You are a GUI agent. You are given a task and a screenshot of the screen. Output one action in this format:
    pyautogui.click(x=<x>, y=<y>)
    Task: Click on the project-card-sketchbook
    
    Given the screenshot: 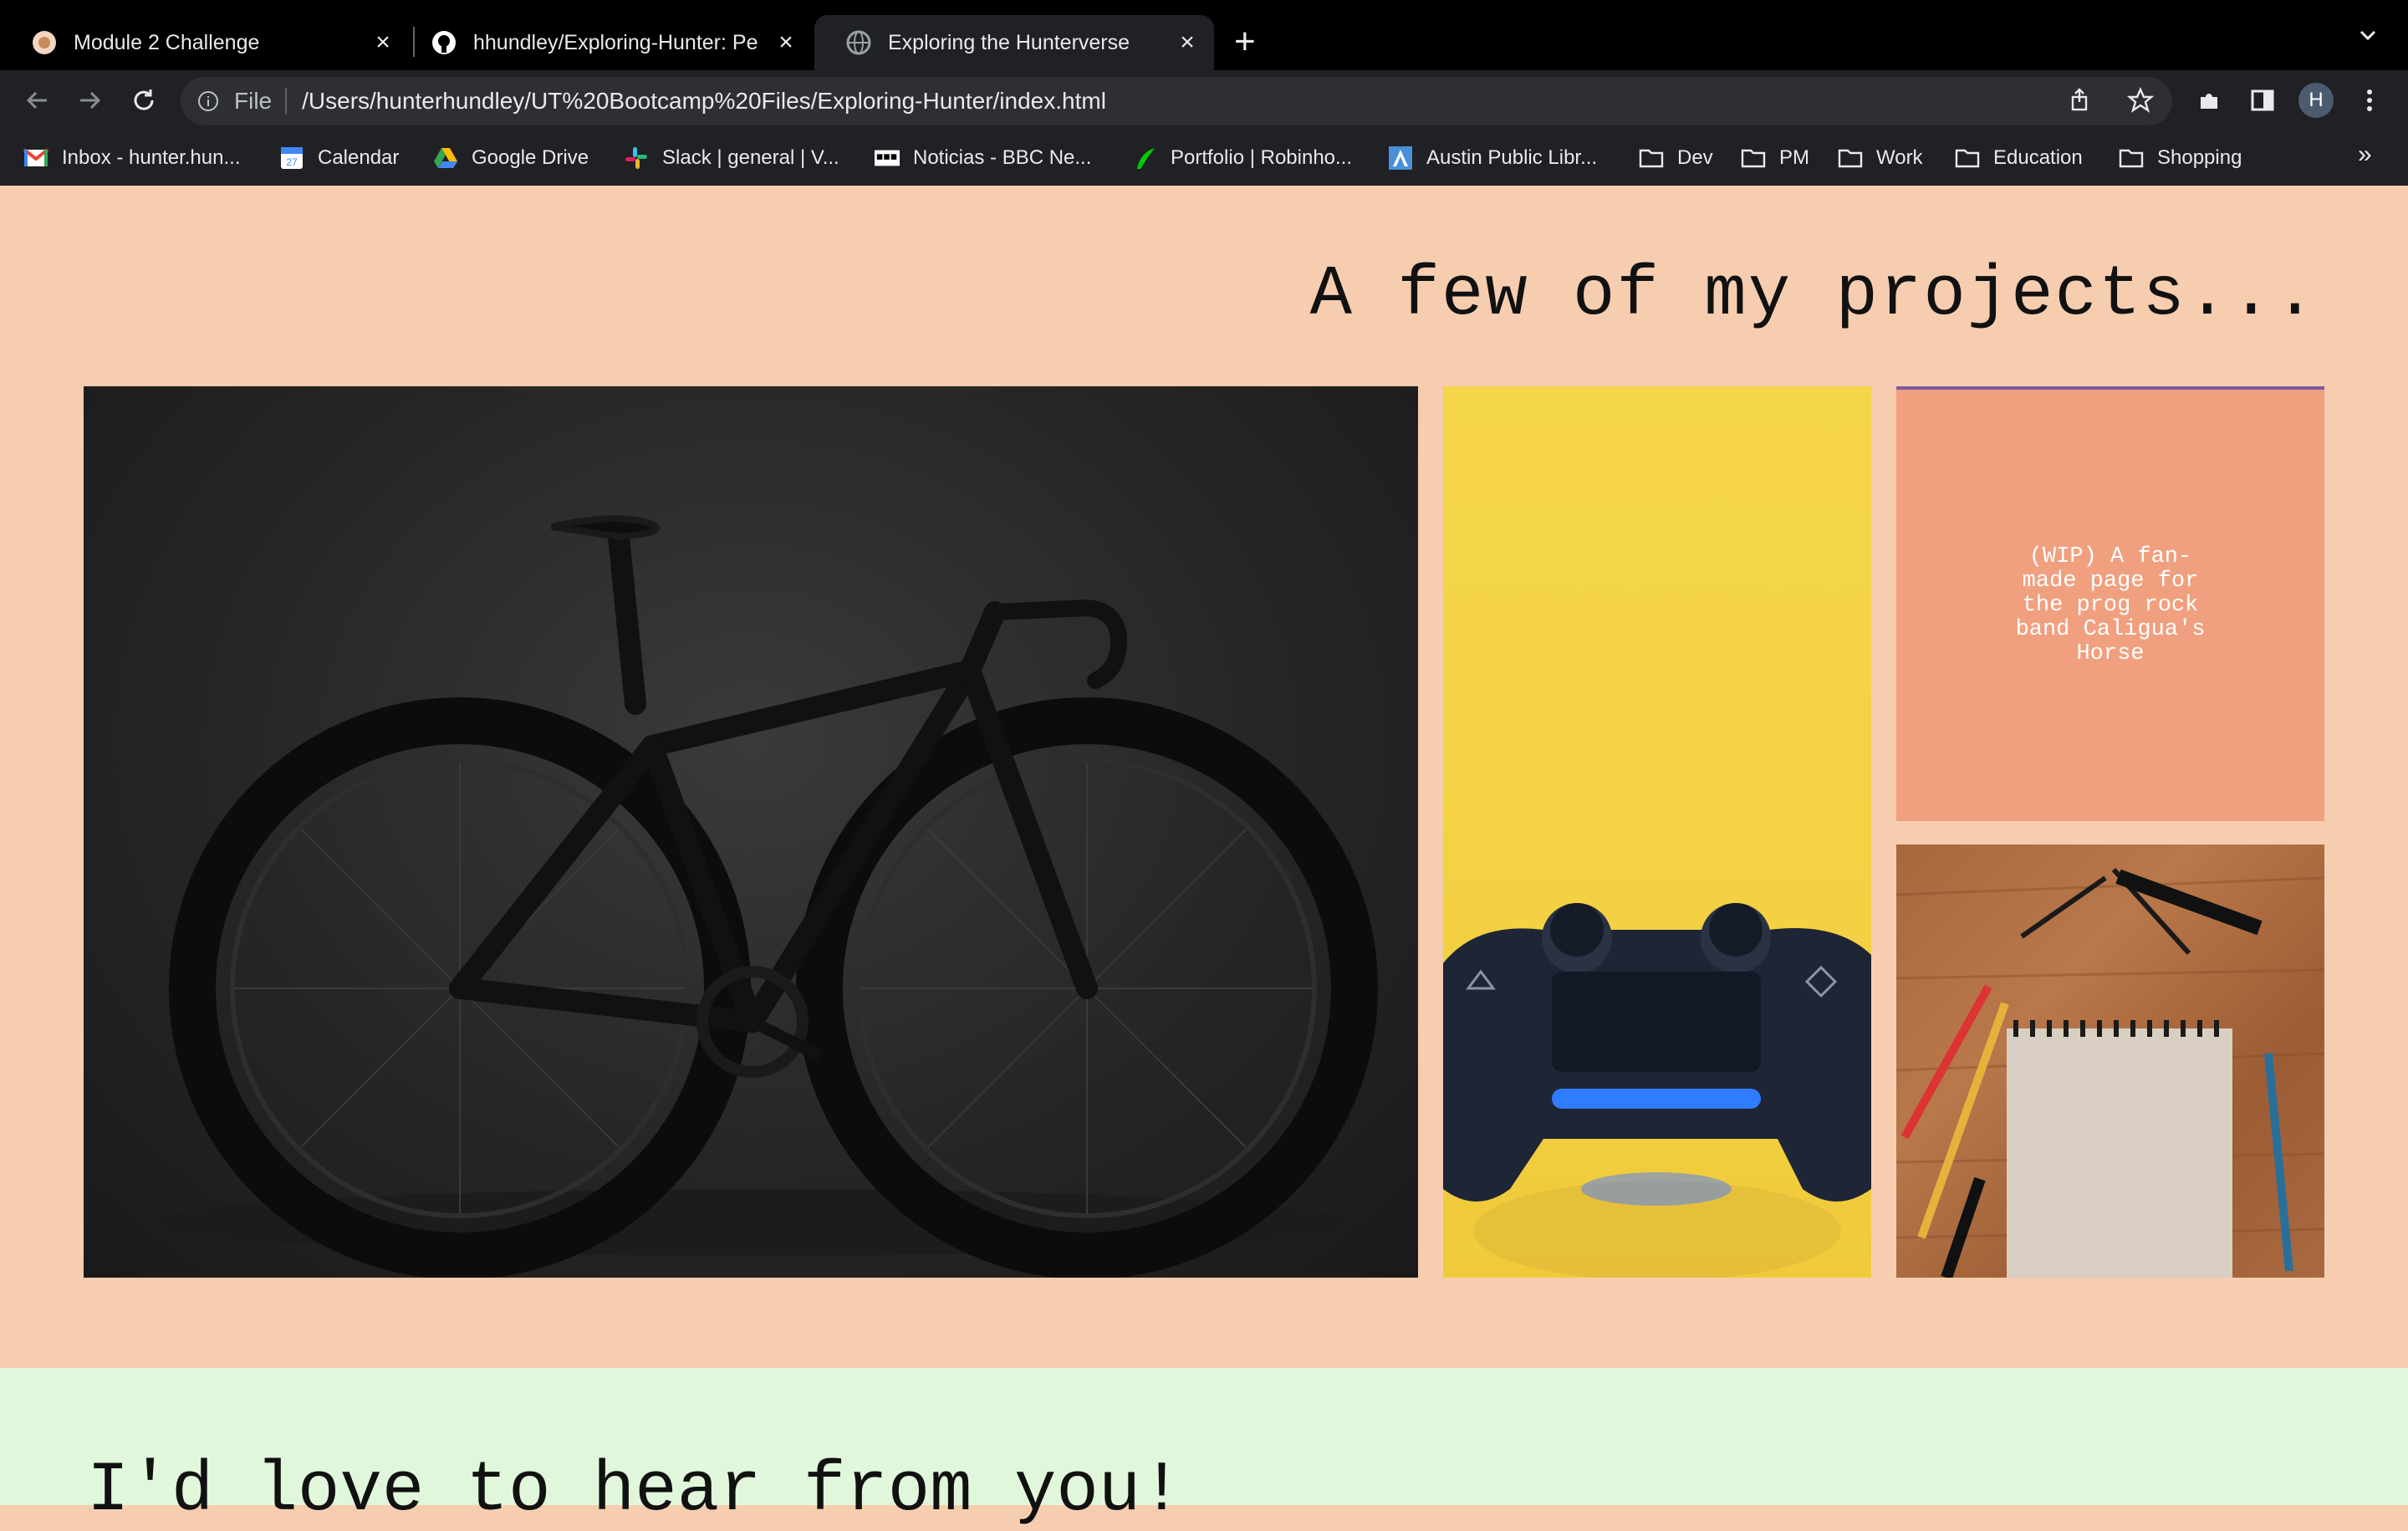 What is the action you would take?
    pyautogui.click(x=2110, y=1061)
    